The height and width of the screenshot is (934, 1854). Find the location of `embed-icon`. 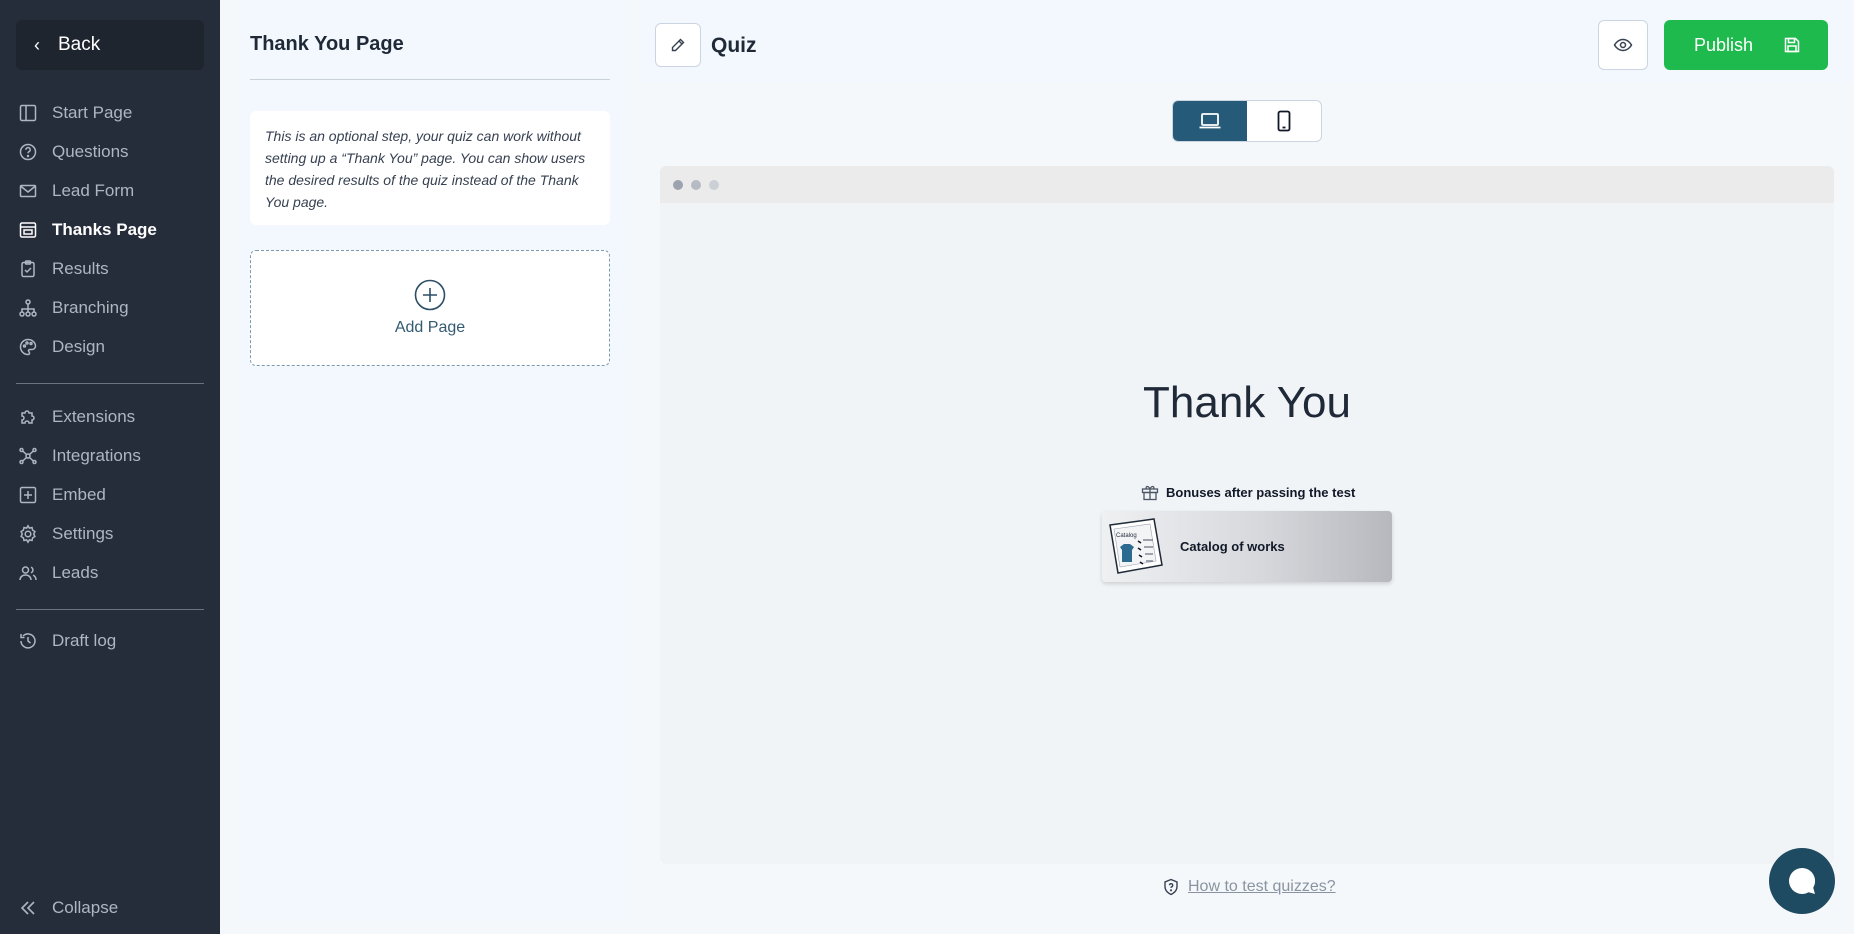

embed-icon is located at coordinates (28, 494).